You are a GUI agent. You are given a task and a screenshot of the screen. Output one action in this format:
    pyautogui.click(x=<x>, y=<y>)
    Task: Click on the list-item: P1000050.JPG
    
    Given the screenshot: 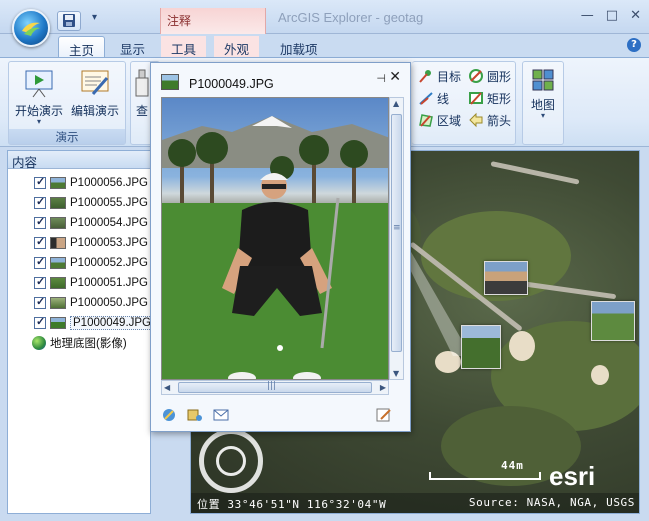 What is the action you would take?
    pyautogui.click(x=91, y=303)
    